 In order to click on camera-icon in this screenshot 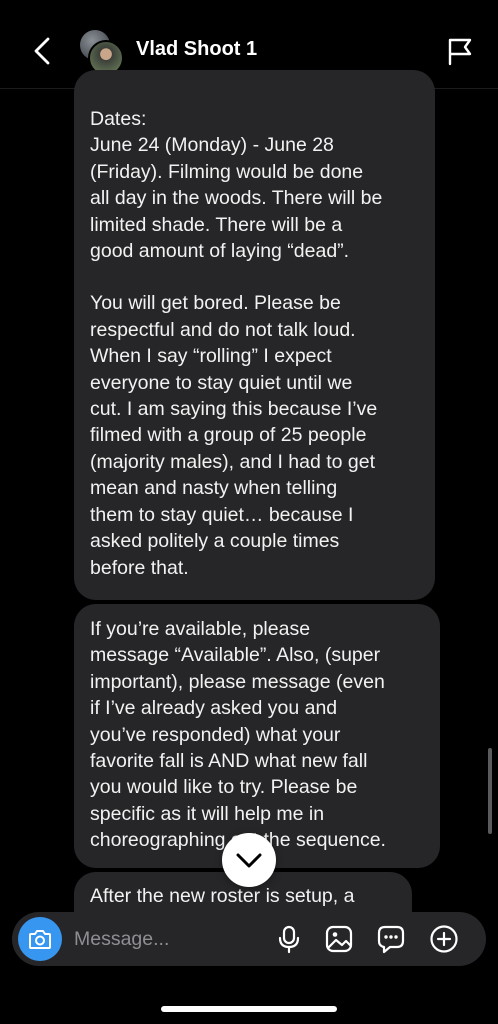, I will do `click(40, 939)`.